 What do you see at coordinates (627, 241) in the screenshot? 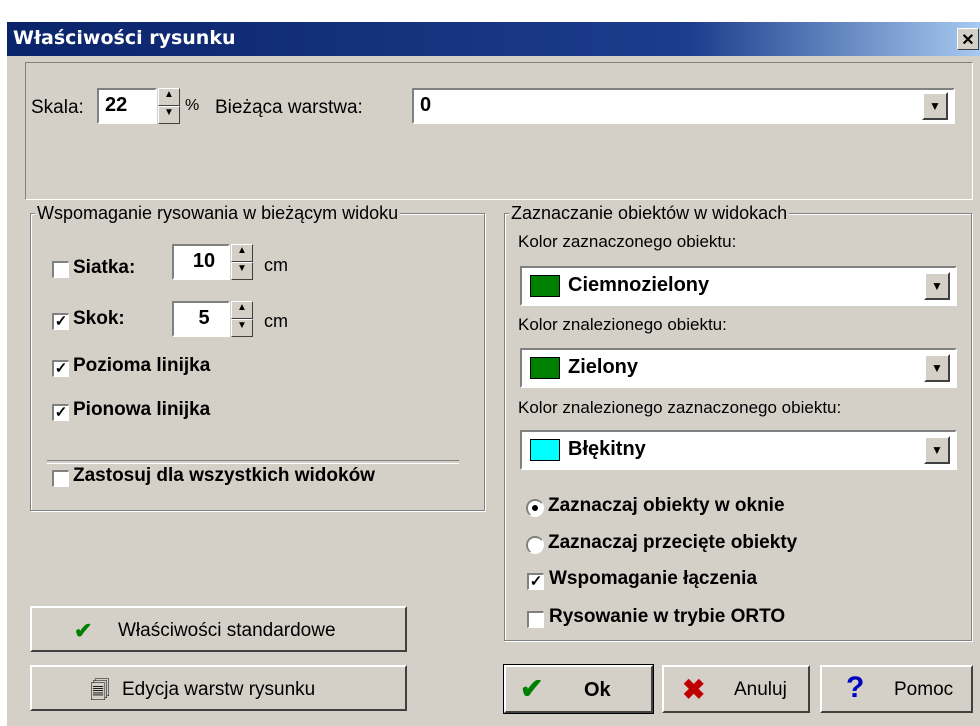
I see `selected-color-label: Kolor zaznaczonego obiektu:` at bounding box center [627, 241].